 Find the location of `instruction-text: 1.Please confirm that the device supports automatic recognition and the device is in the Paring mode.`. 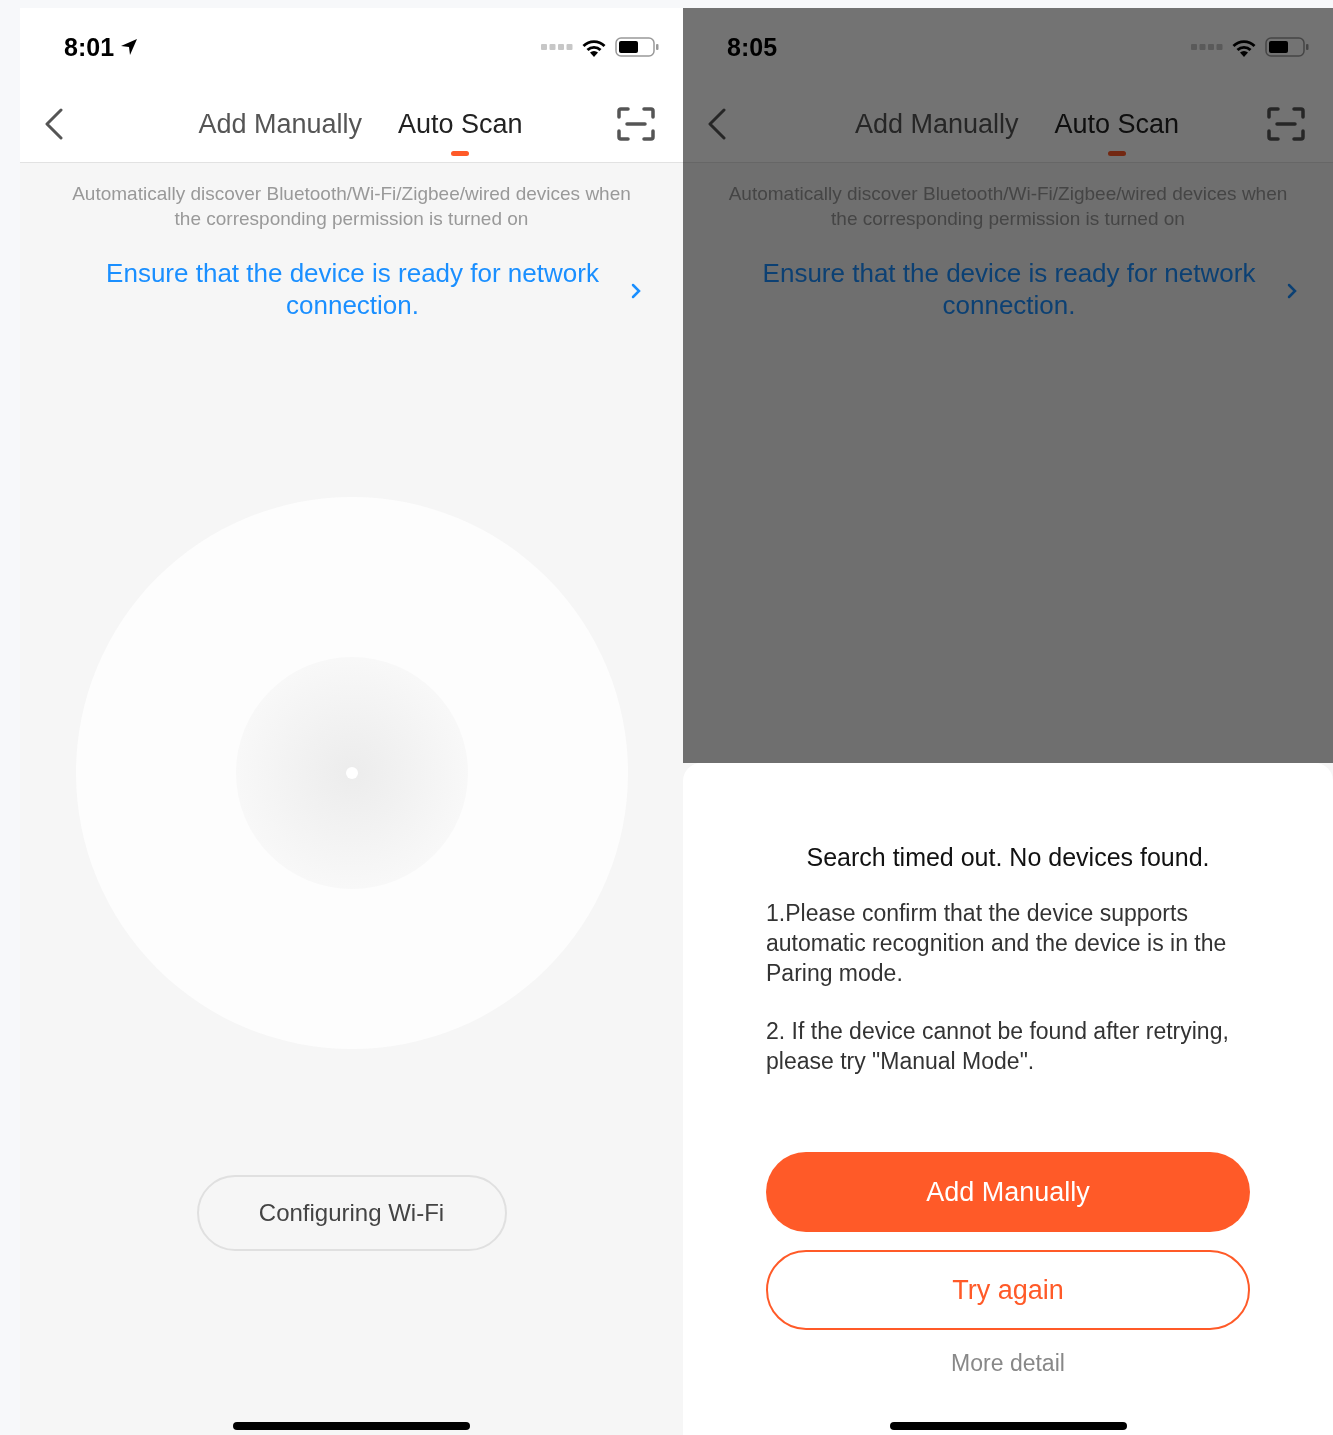

instruction-text: 1.Please confirm that the device supports automatic recognition and the device is in the Paring mode. is located at coordinates (997, 943).